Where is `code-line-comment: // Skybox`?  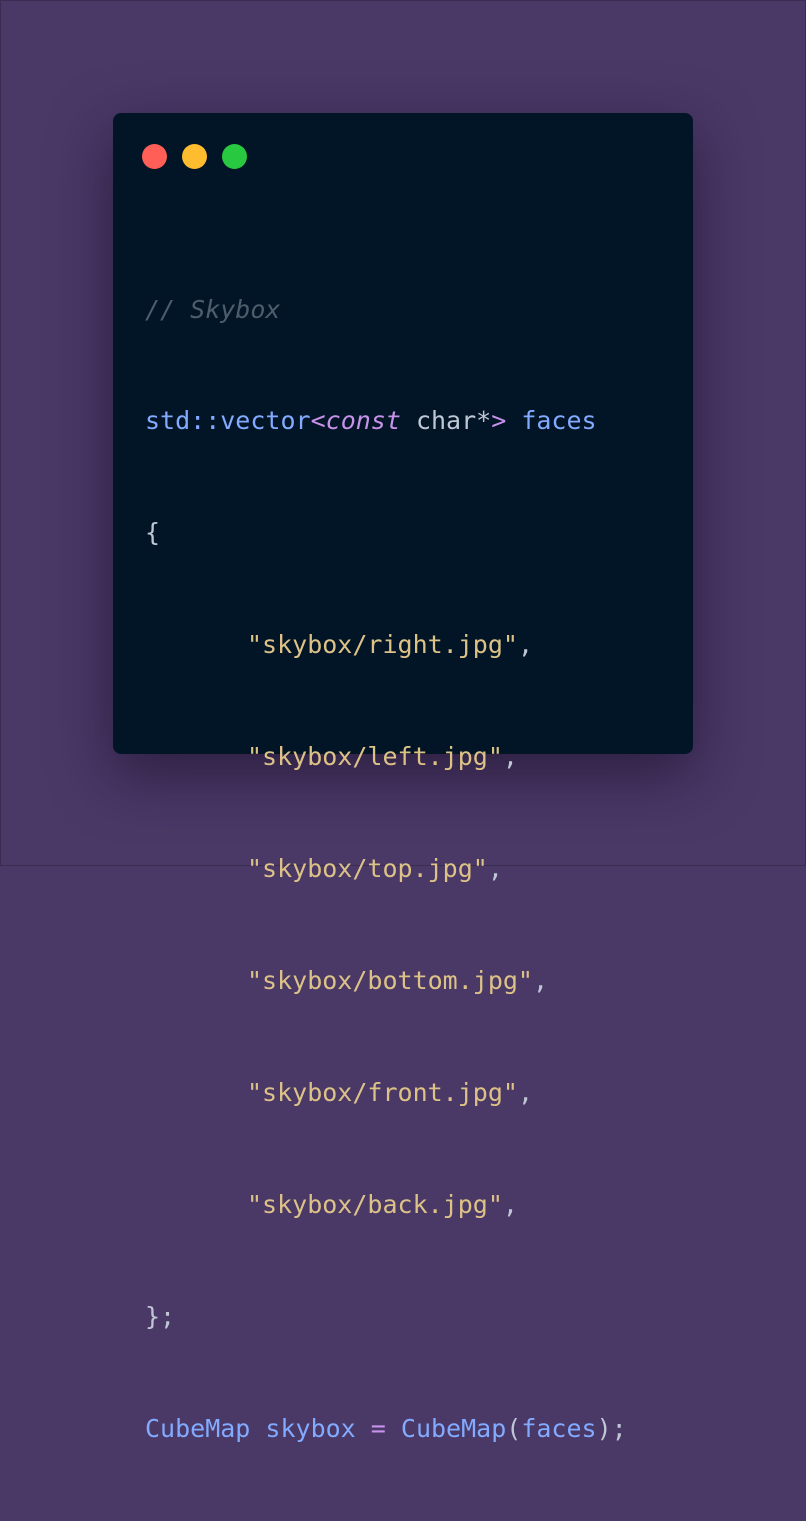 code-line-comment: // Skybox is located at coordinates (386, 309).